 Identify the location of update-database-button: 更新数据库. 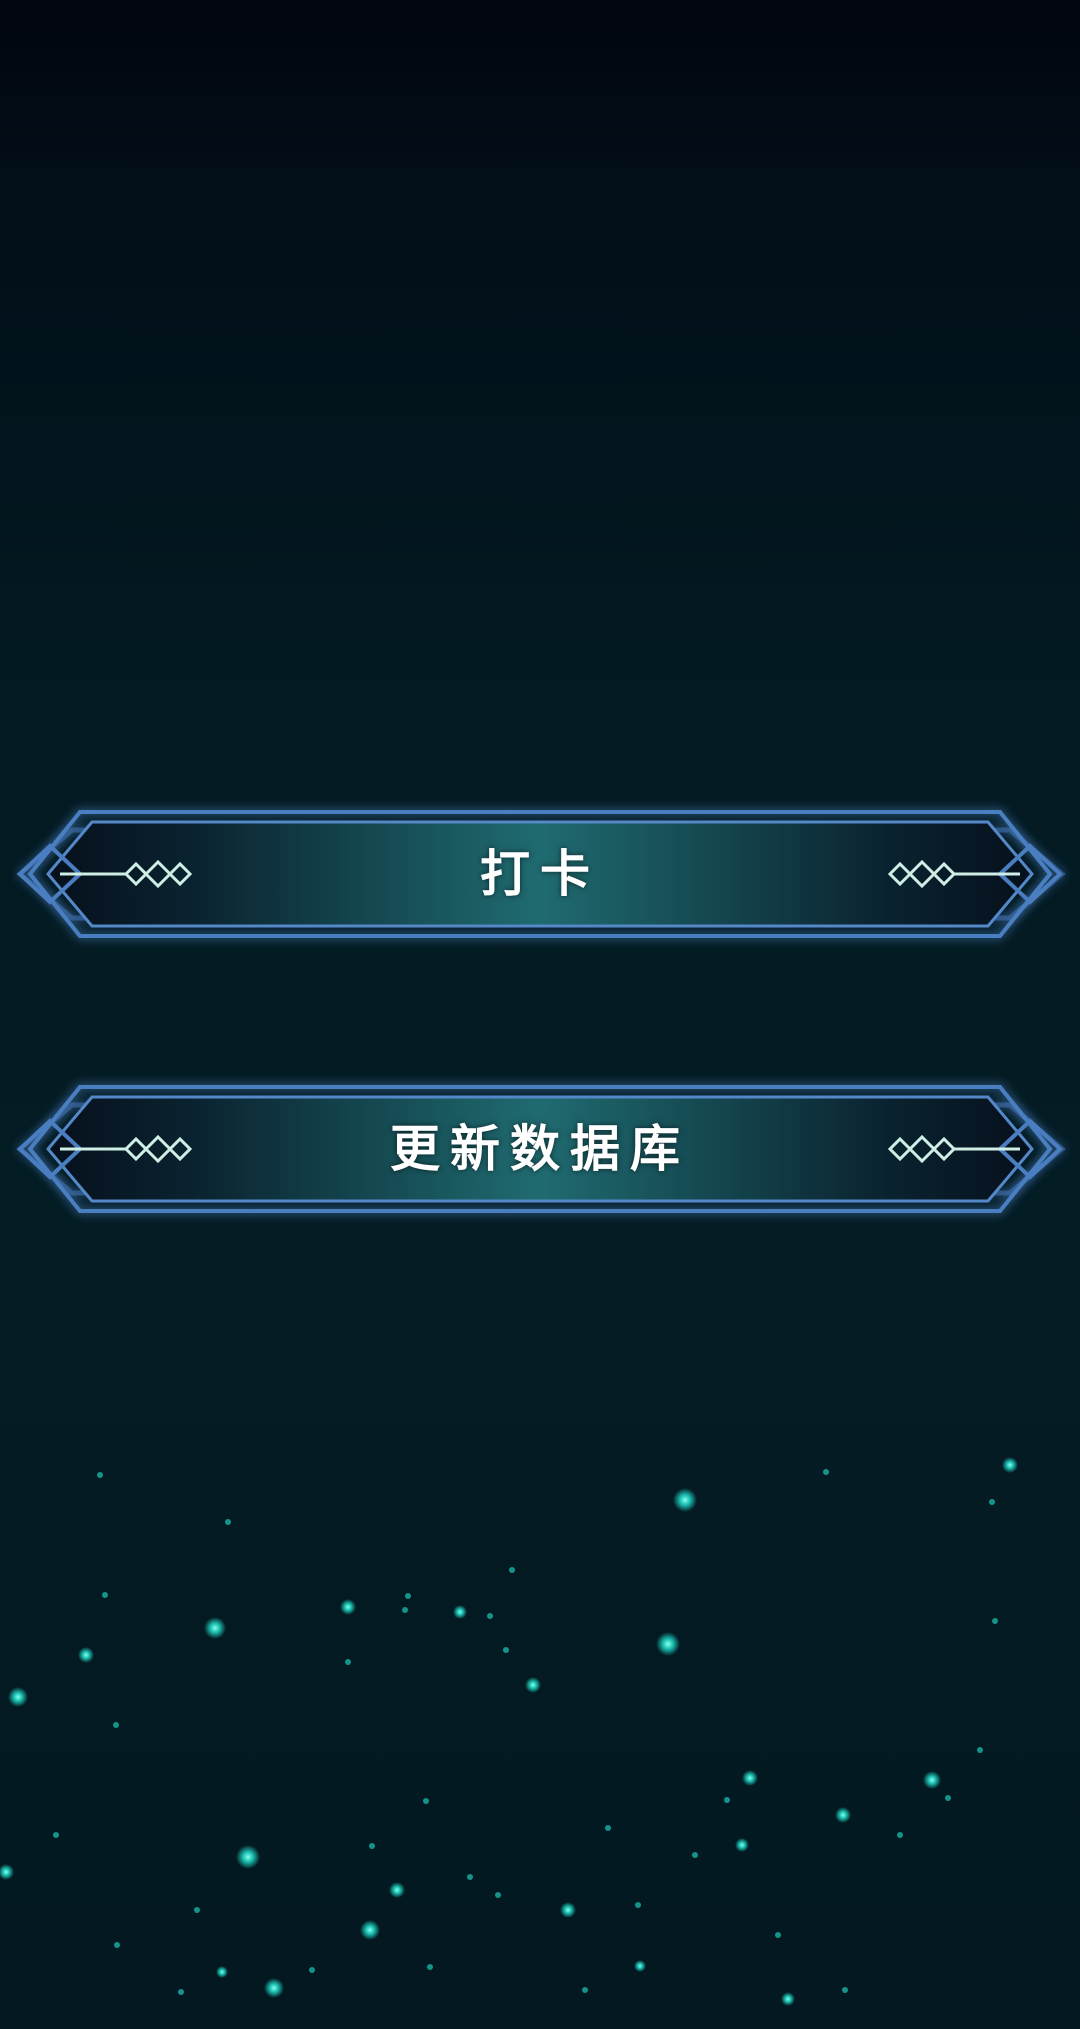
(540, 1149).